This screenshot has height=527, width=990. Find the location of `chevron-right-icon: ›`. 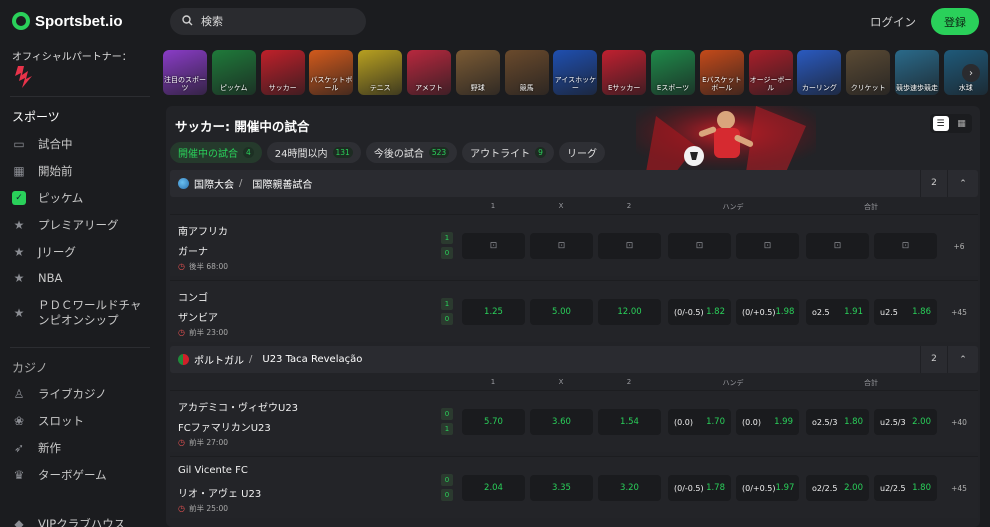

chevron-right-icon: › is located at coordinates (971, 73).